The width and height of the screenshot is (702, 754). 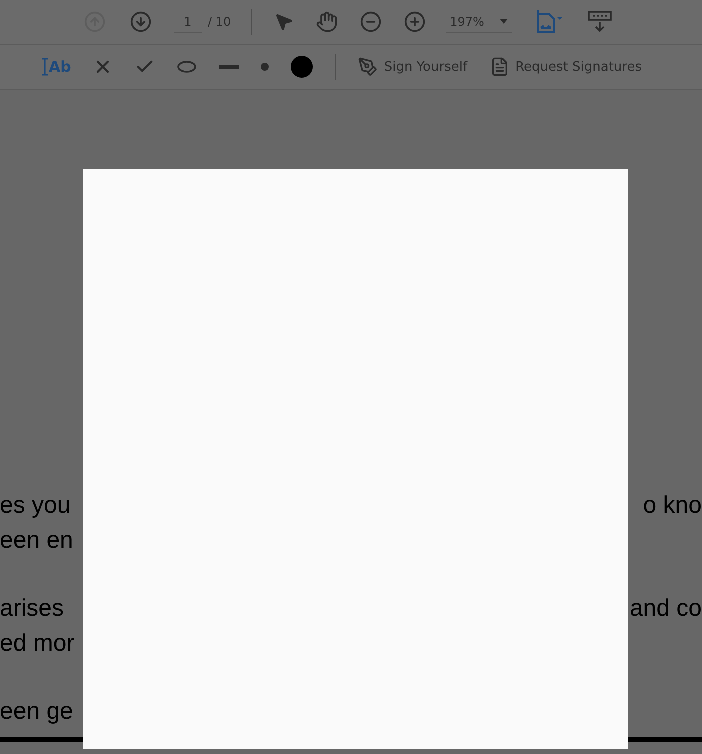 What do you see at coordinates (504, 21) in the screenshot?
I see `caret-icon` at bounding box center [504, 21].